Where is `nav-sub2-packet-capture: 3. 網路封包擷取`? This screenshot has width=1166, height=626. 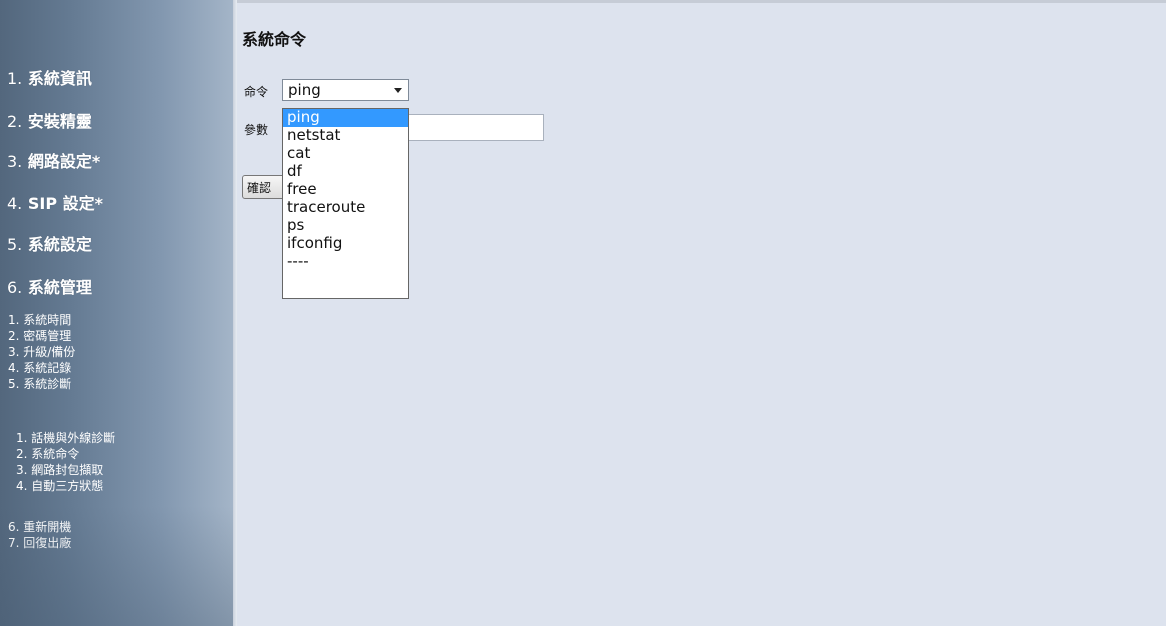
nav-sub2-packet-capture: 3. 網路封包擷取 is located at coordinates (59, 470).